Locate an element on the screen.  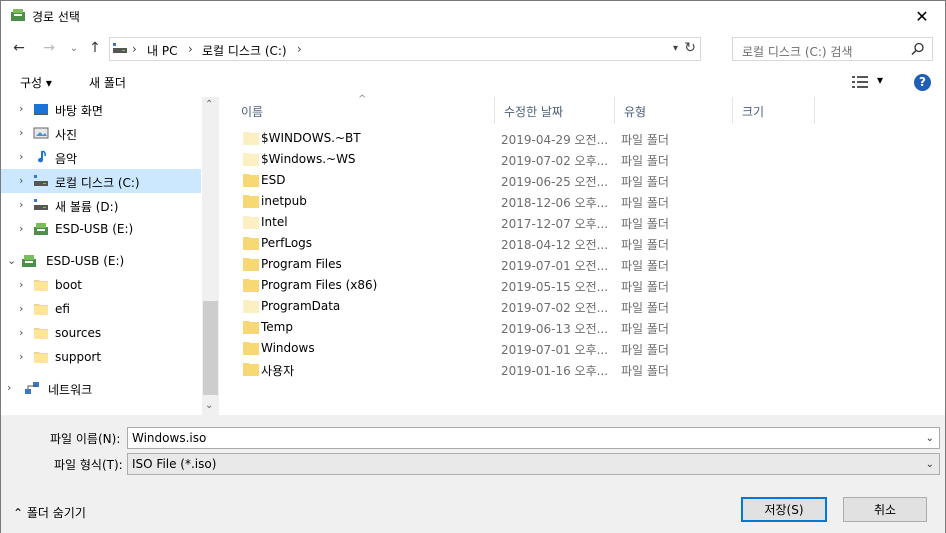
hide-folders-button: ⌃ 폴더 숨기기 is located at coordinates (49, 512).